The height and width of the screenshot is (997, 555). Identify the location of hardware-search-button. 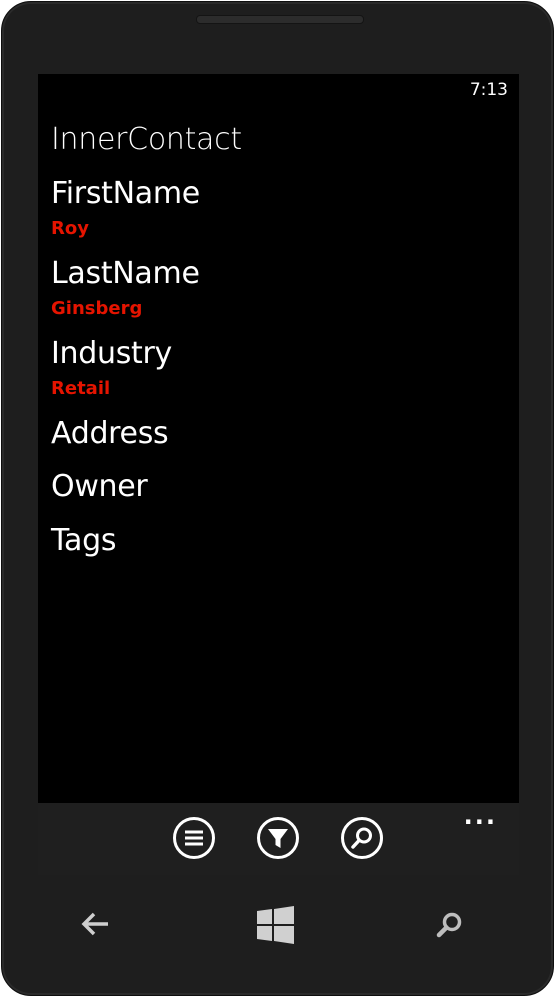
(450, 926).